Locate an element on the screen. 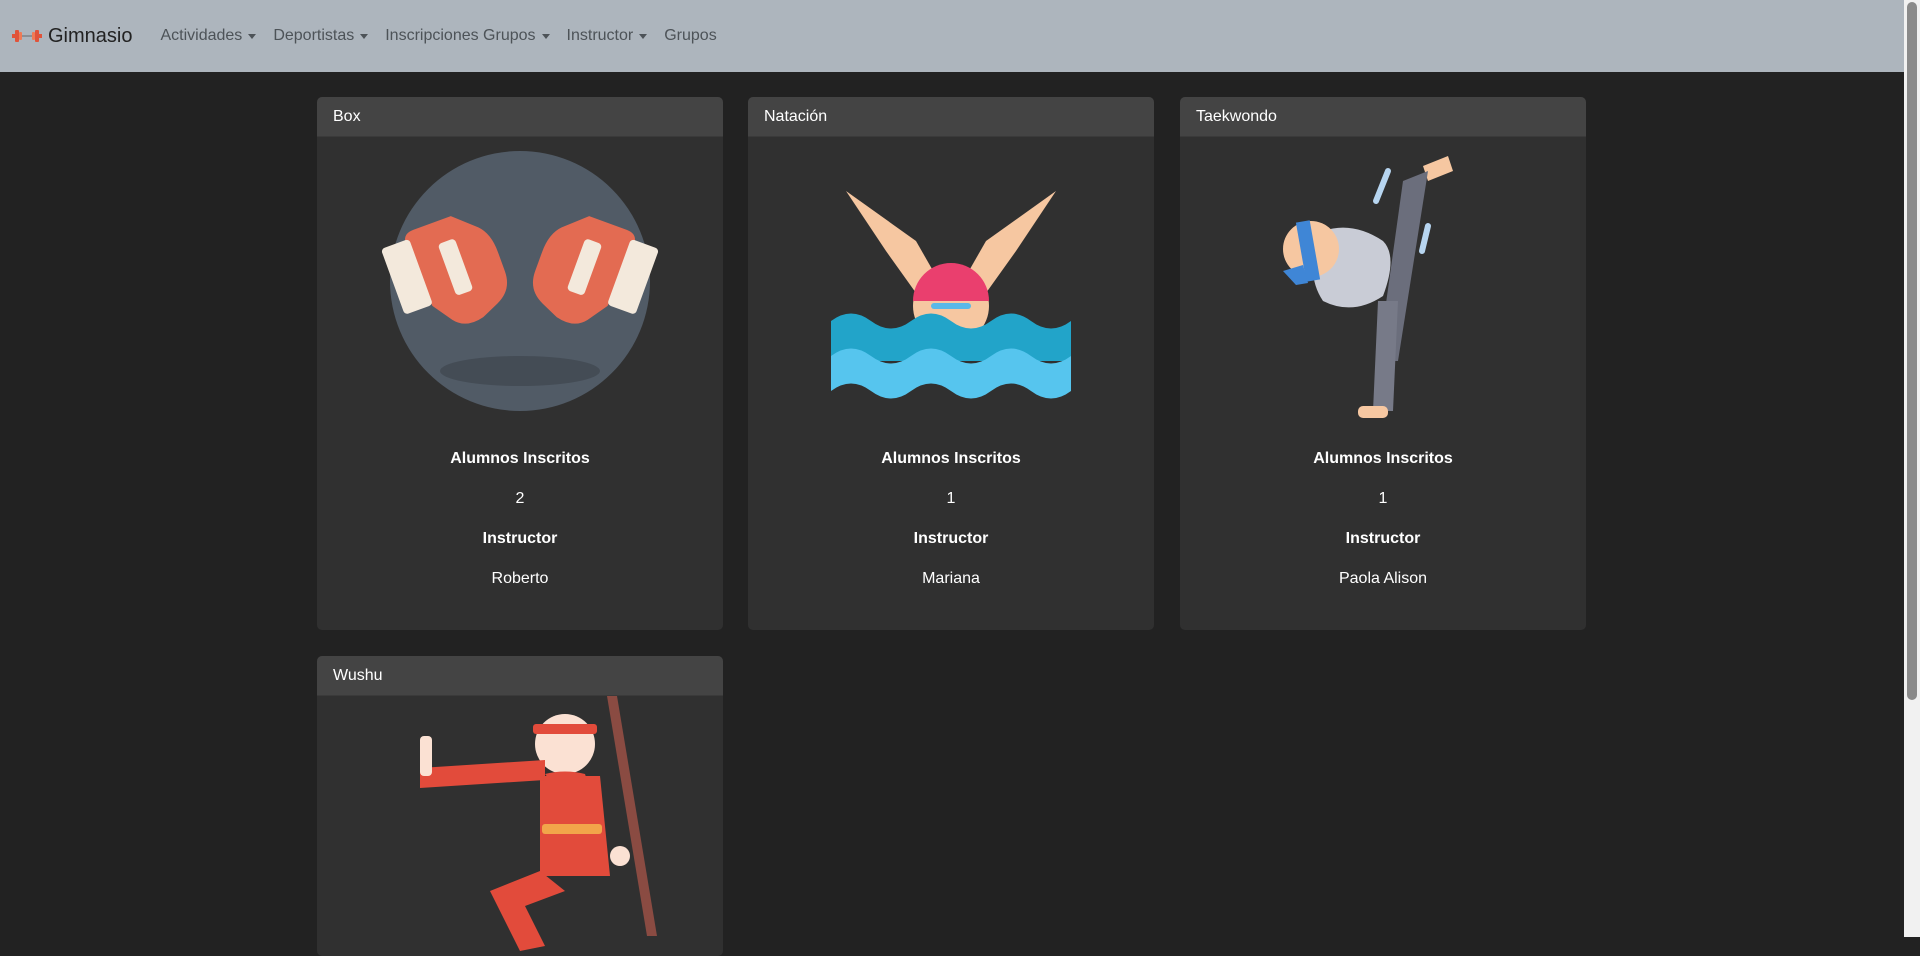 This screenshot has width=1920, height=956. nav-grupos: Grupos is located at coordinates (690, 36).